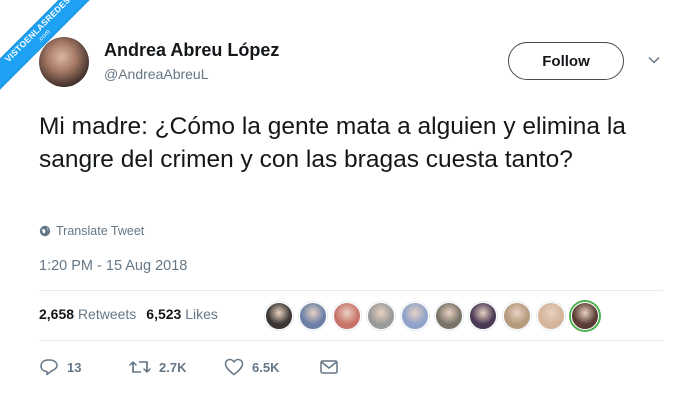  What do you see at coordinates (432, 316) in the screenshot?
I see `liker-avatars` at bounding box center [432, 316].